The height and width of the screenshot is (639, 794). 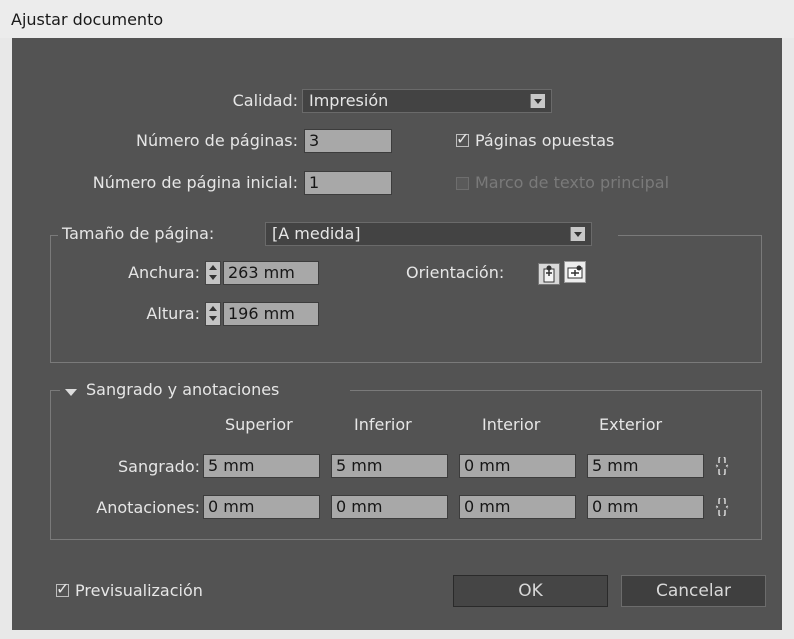 I want to click on bleed-bottom-input: 5 mm, so click(x=389, y=466).